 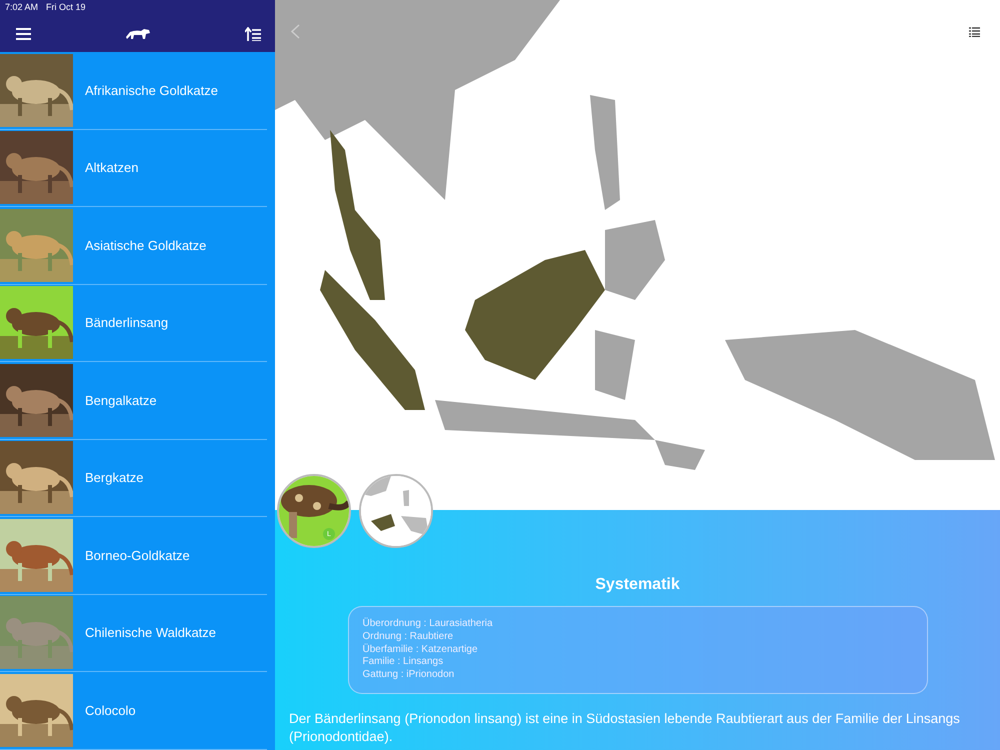 What do you see at coordinates (409, 675) in the screenshot?
I see `taxonomy-line: Gattung : iPrionodon` at bounding box center [409, 675].